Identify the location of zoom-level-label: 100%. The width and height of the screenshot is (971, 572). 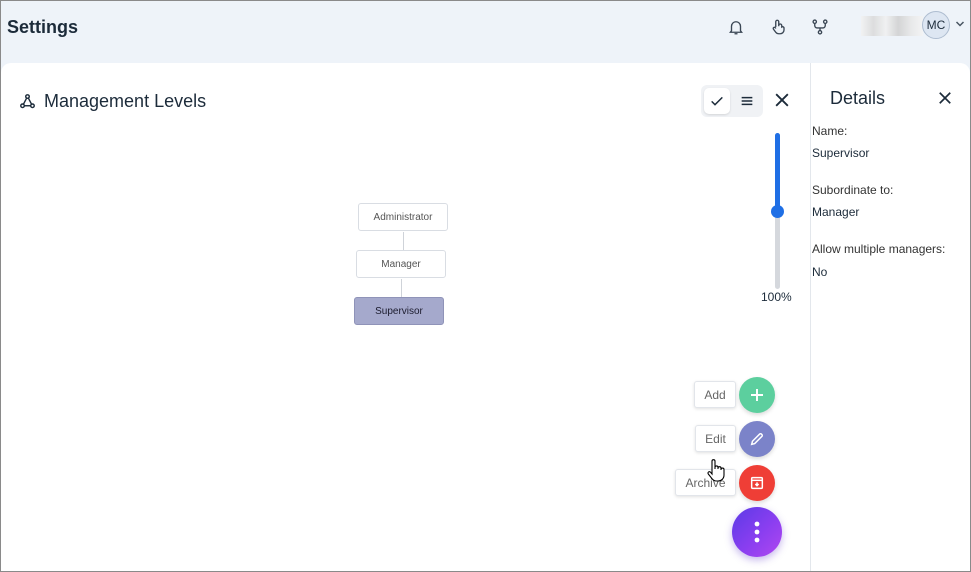
(776, 297).